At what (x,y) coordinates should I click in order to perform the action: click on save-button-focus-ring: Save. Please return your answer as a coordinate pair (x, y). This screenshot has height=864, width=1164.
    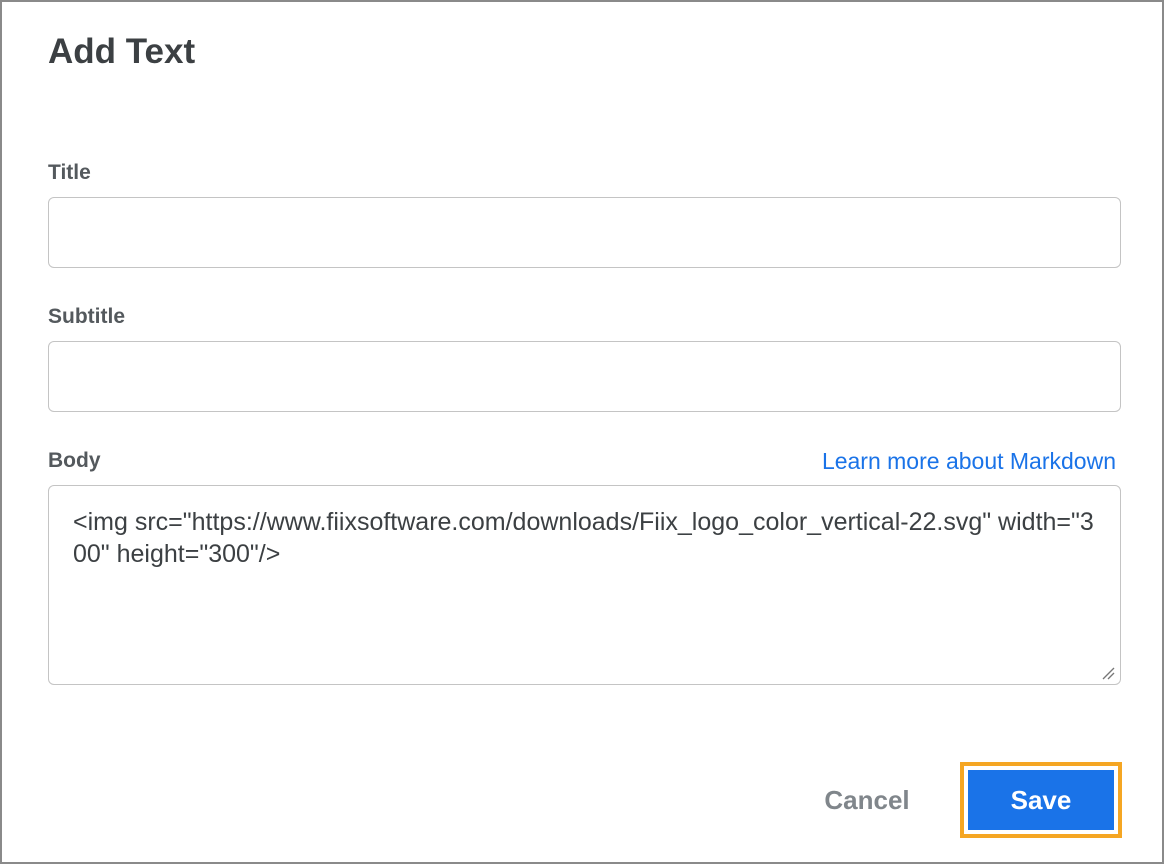
    Looking at the image, I should click on (1041, 800).